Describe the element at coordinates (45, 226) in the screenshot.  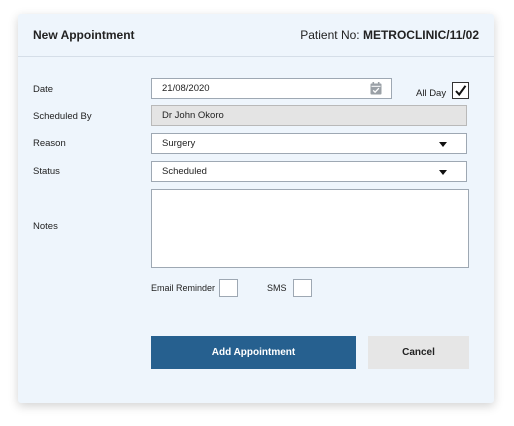
I see `notes-label: Notes` at that location.